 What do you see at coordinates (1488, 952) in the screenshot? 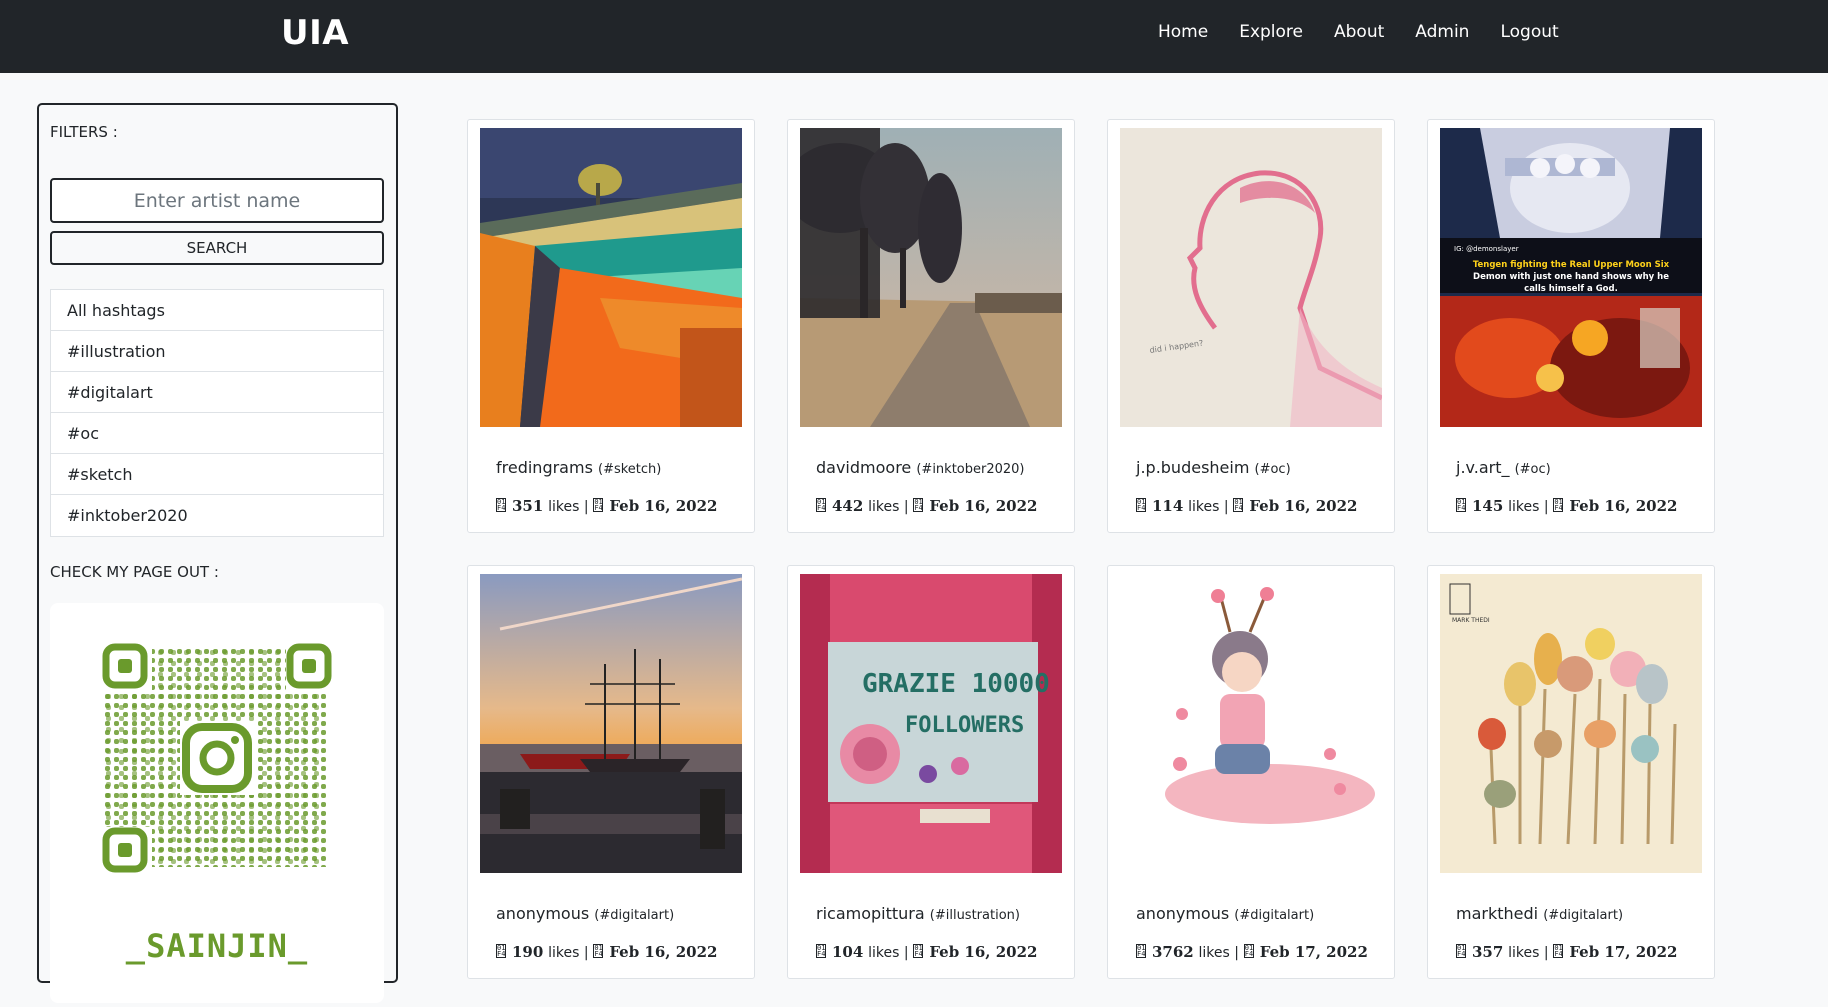
I see `likes-count: 357` at bounding box center [1488, 952].